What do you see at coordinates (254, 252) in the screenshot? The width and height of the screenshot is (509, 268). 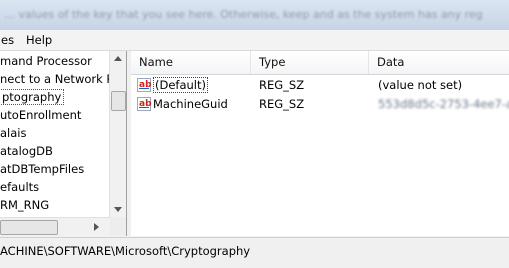 I see `status-bar: ACHINE\SOFTWARE\Microsoft\Cryptography` at bounding box center [254, 252].